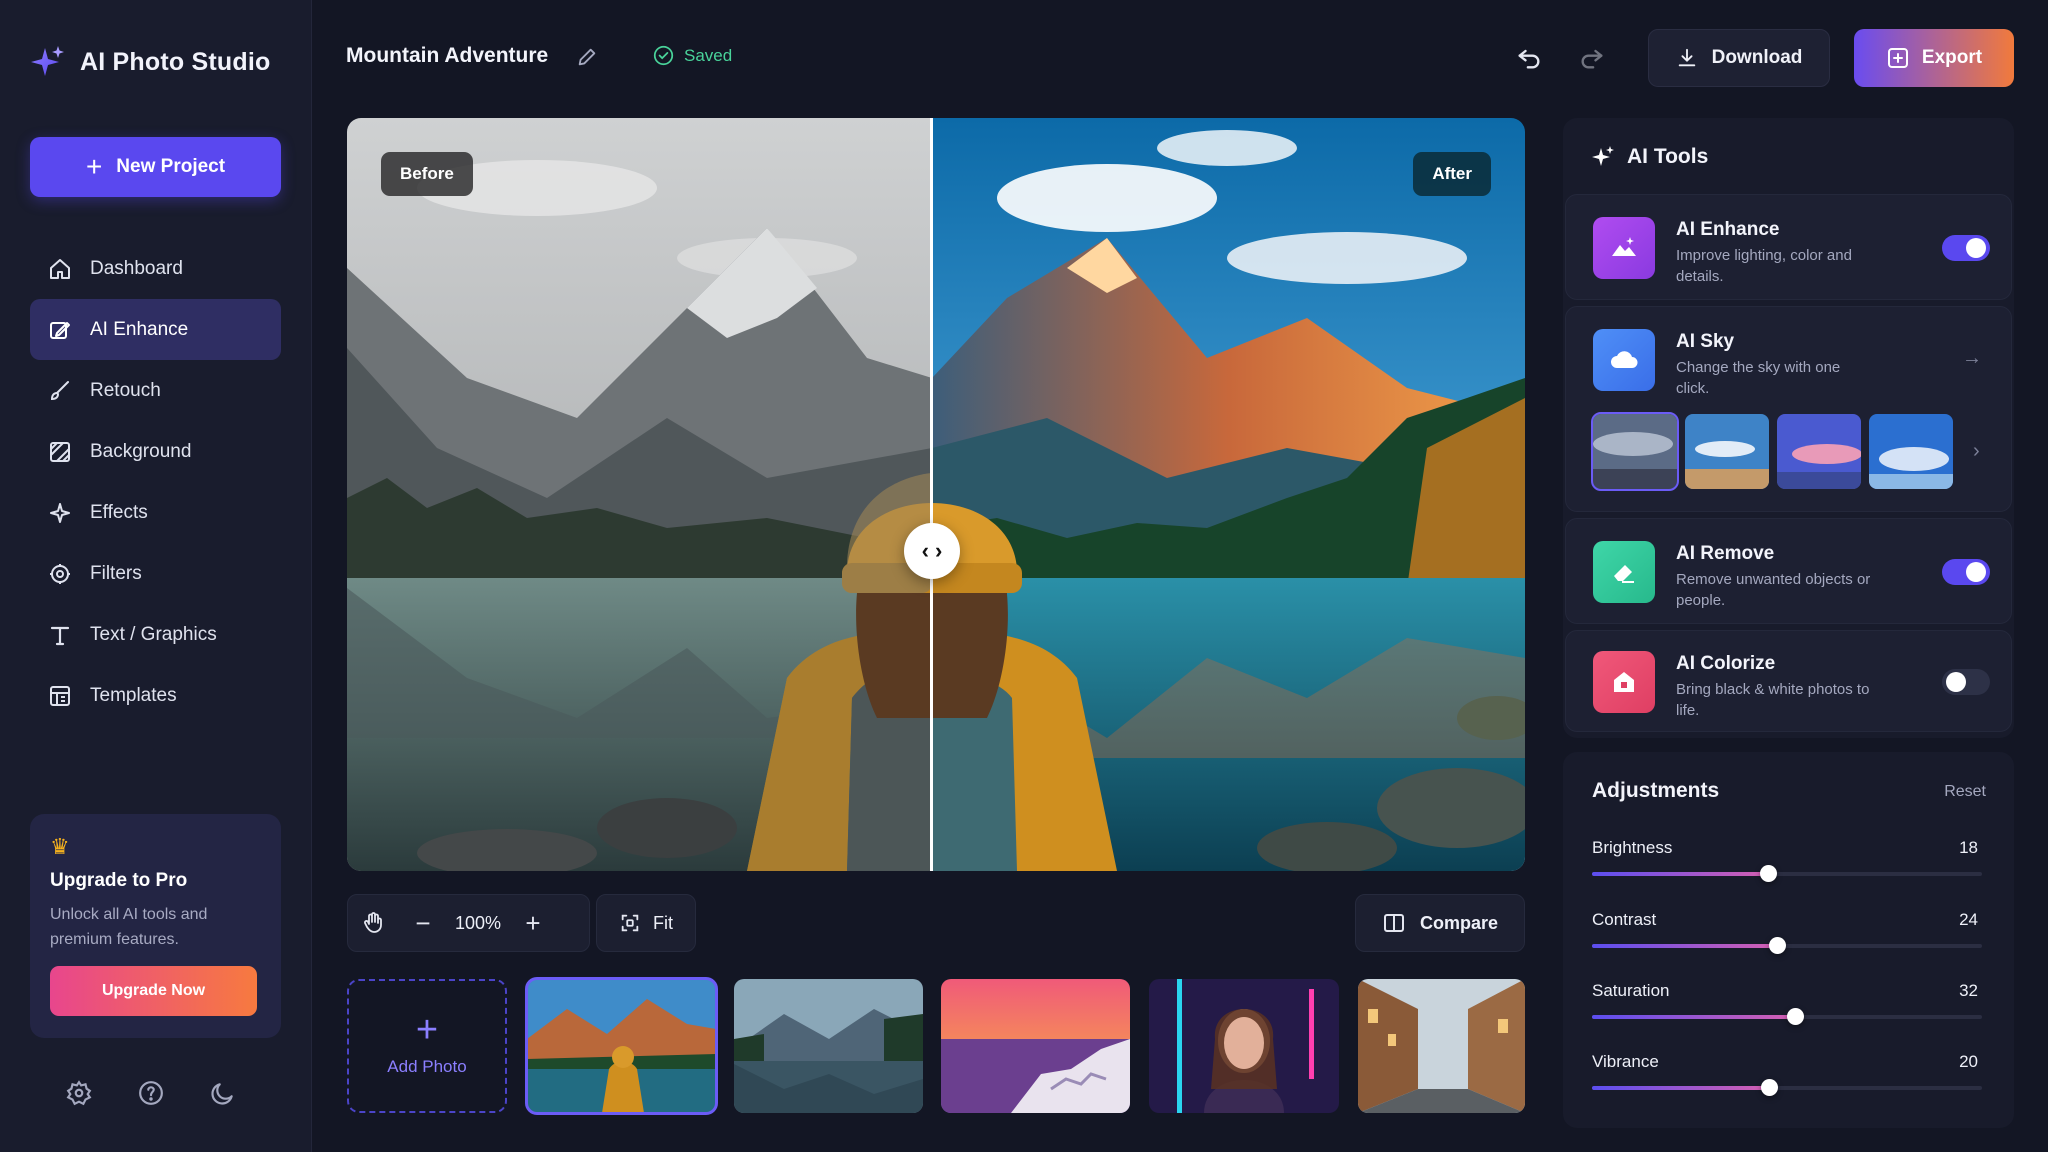  Describe the element at coordinates (60, 635) in the screenshot. I see `text-icon` at that location.